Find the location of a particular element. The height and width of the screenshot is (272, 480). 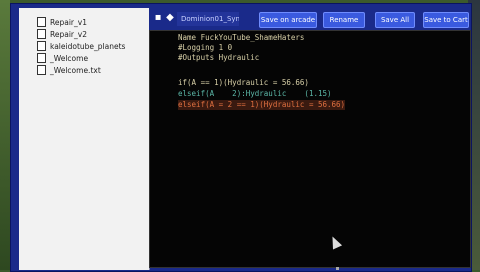

save-all-button: Save All is located at coordinates (395, 20).